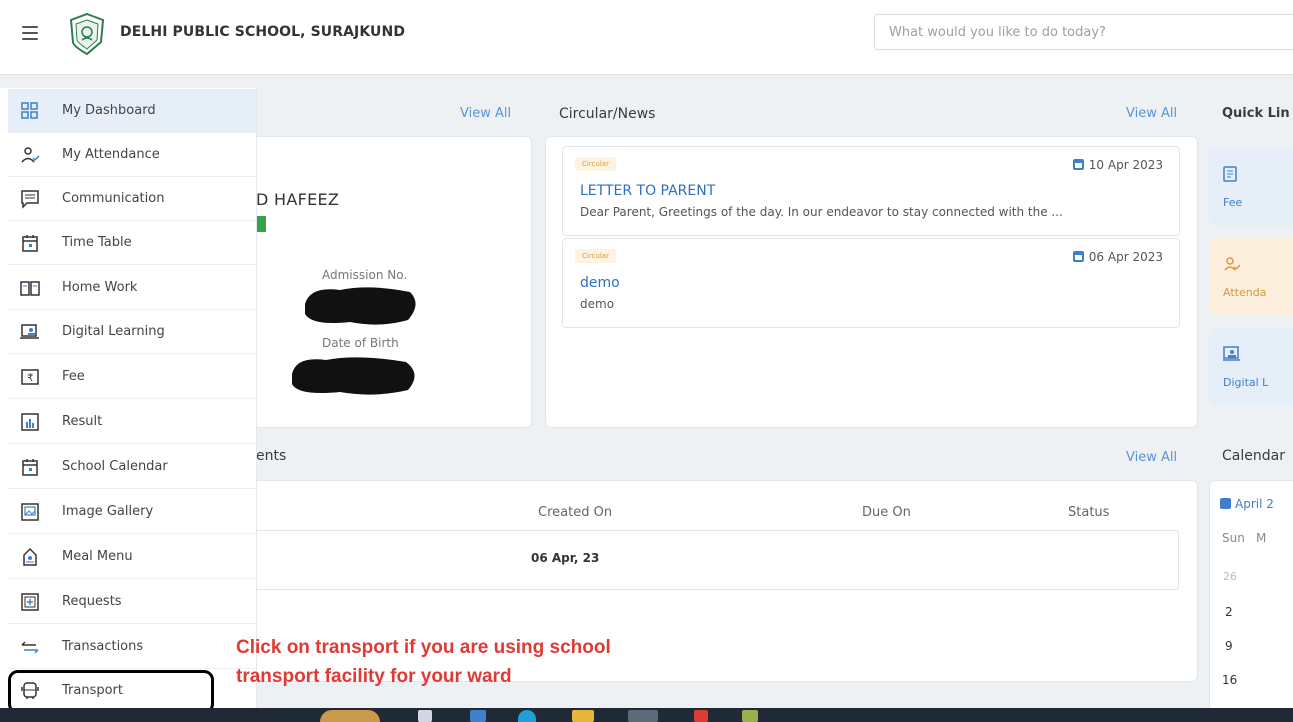 This screenshot has height=722, width=1293. What do you see at coordinates (485, 113) in the screenshot?
I see `profile-view-all-link: View All` at bounding box center [485, 113].